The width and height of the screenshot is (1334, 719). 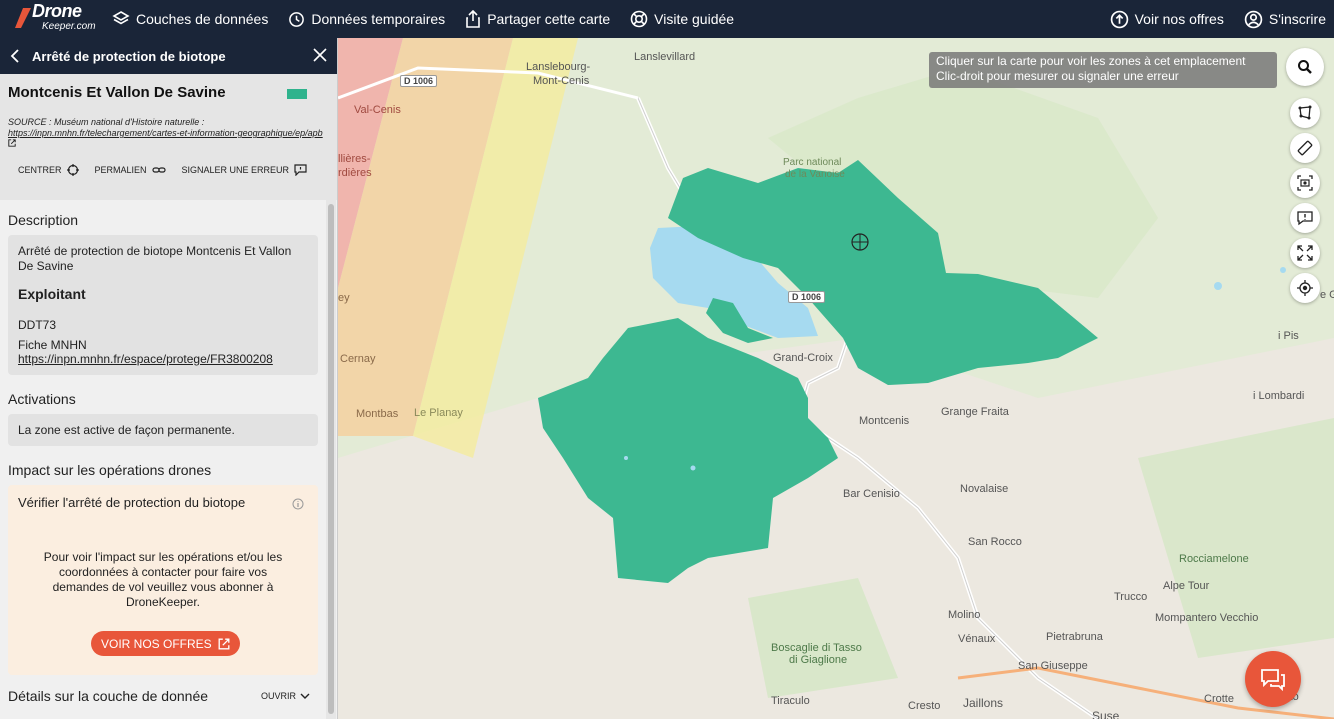 I want to click on dronekeeper-logo: Drone Keeper.com, so click(x=62, y=19).